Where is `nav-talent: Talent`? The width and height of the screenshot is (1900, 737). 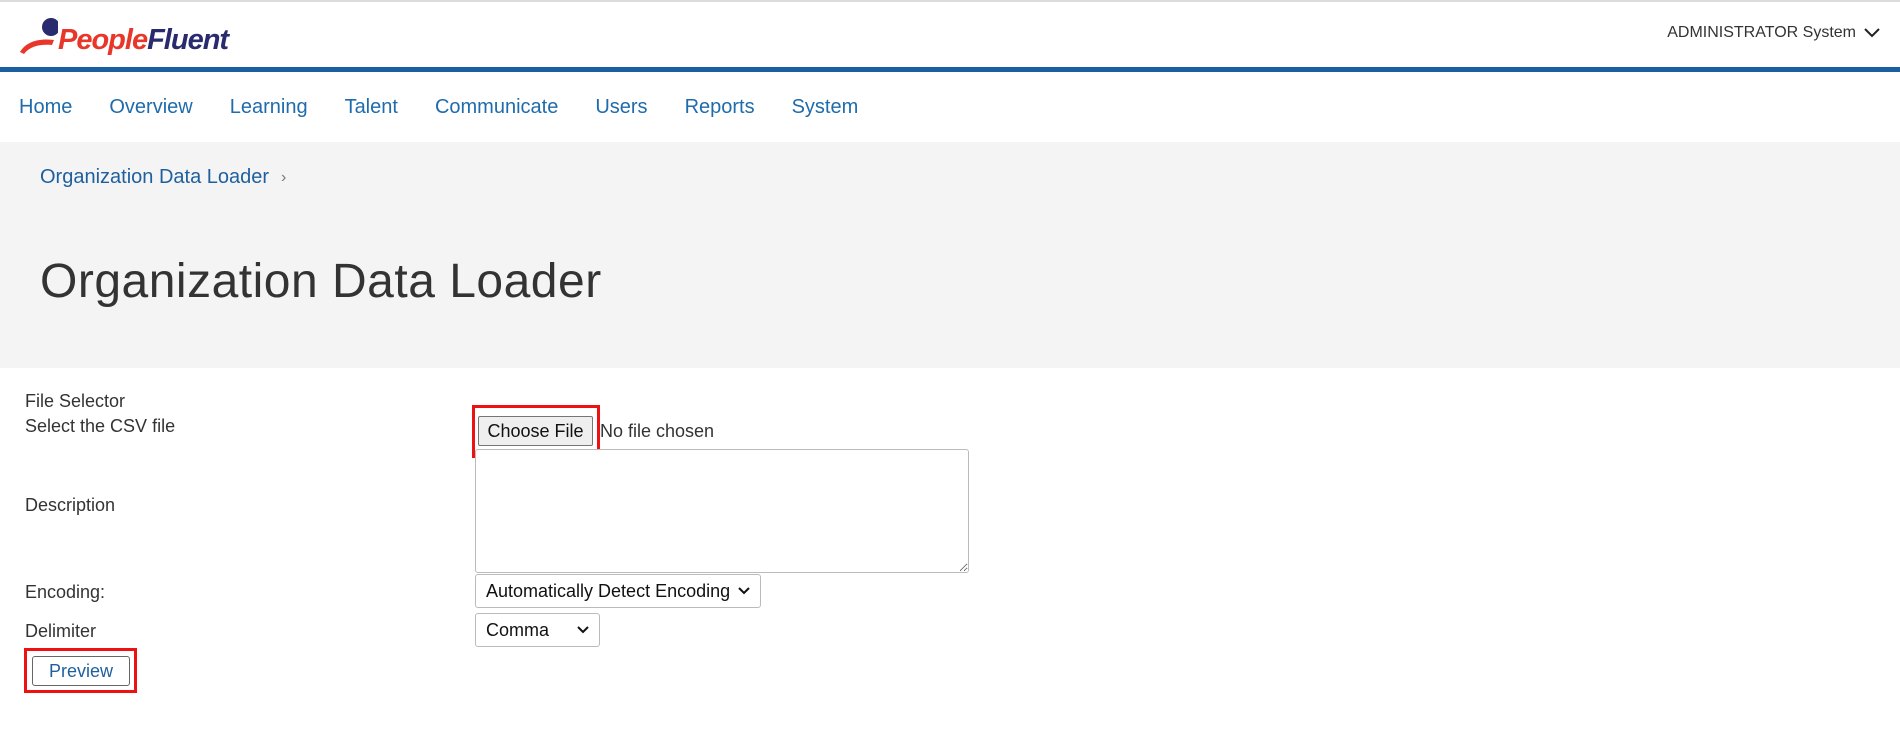 nav-talent: Talent is located at coordinates (371, 107).